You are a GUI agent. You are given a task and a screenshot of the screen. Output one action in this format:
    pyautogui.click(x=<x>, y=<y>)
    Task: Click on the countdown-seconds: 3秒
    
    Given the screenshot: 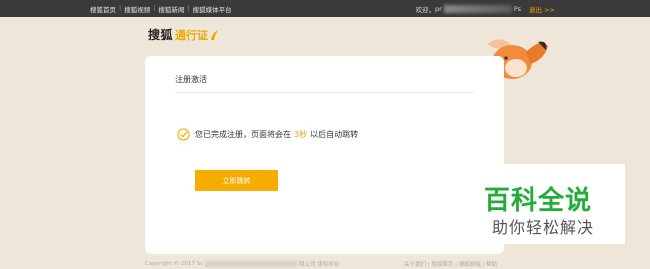 What is the action you would take?
    pyautogui.click(x=301, y=134)
    